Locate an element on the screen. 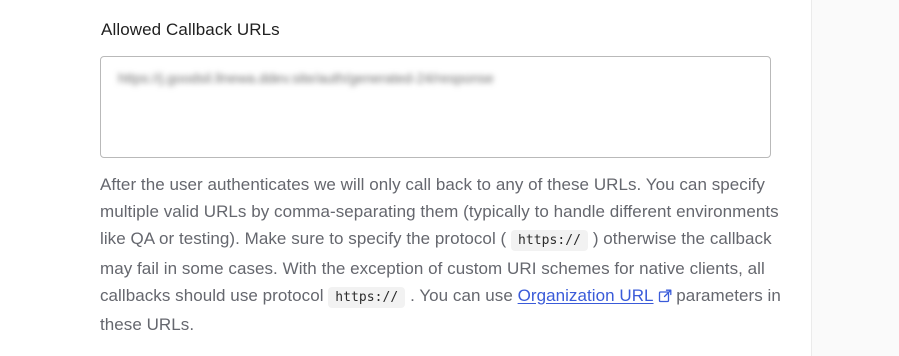  allowed-callback-urls-label: Allowed Callback URLs is located at coordinates (190, 29).